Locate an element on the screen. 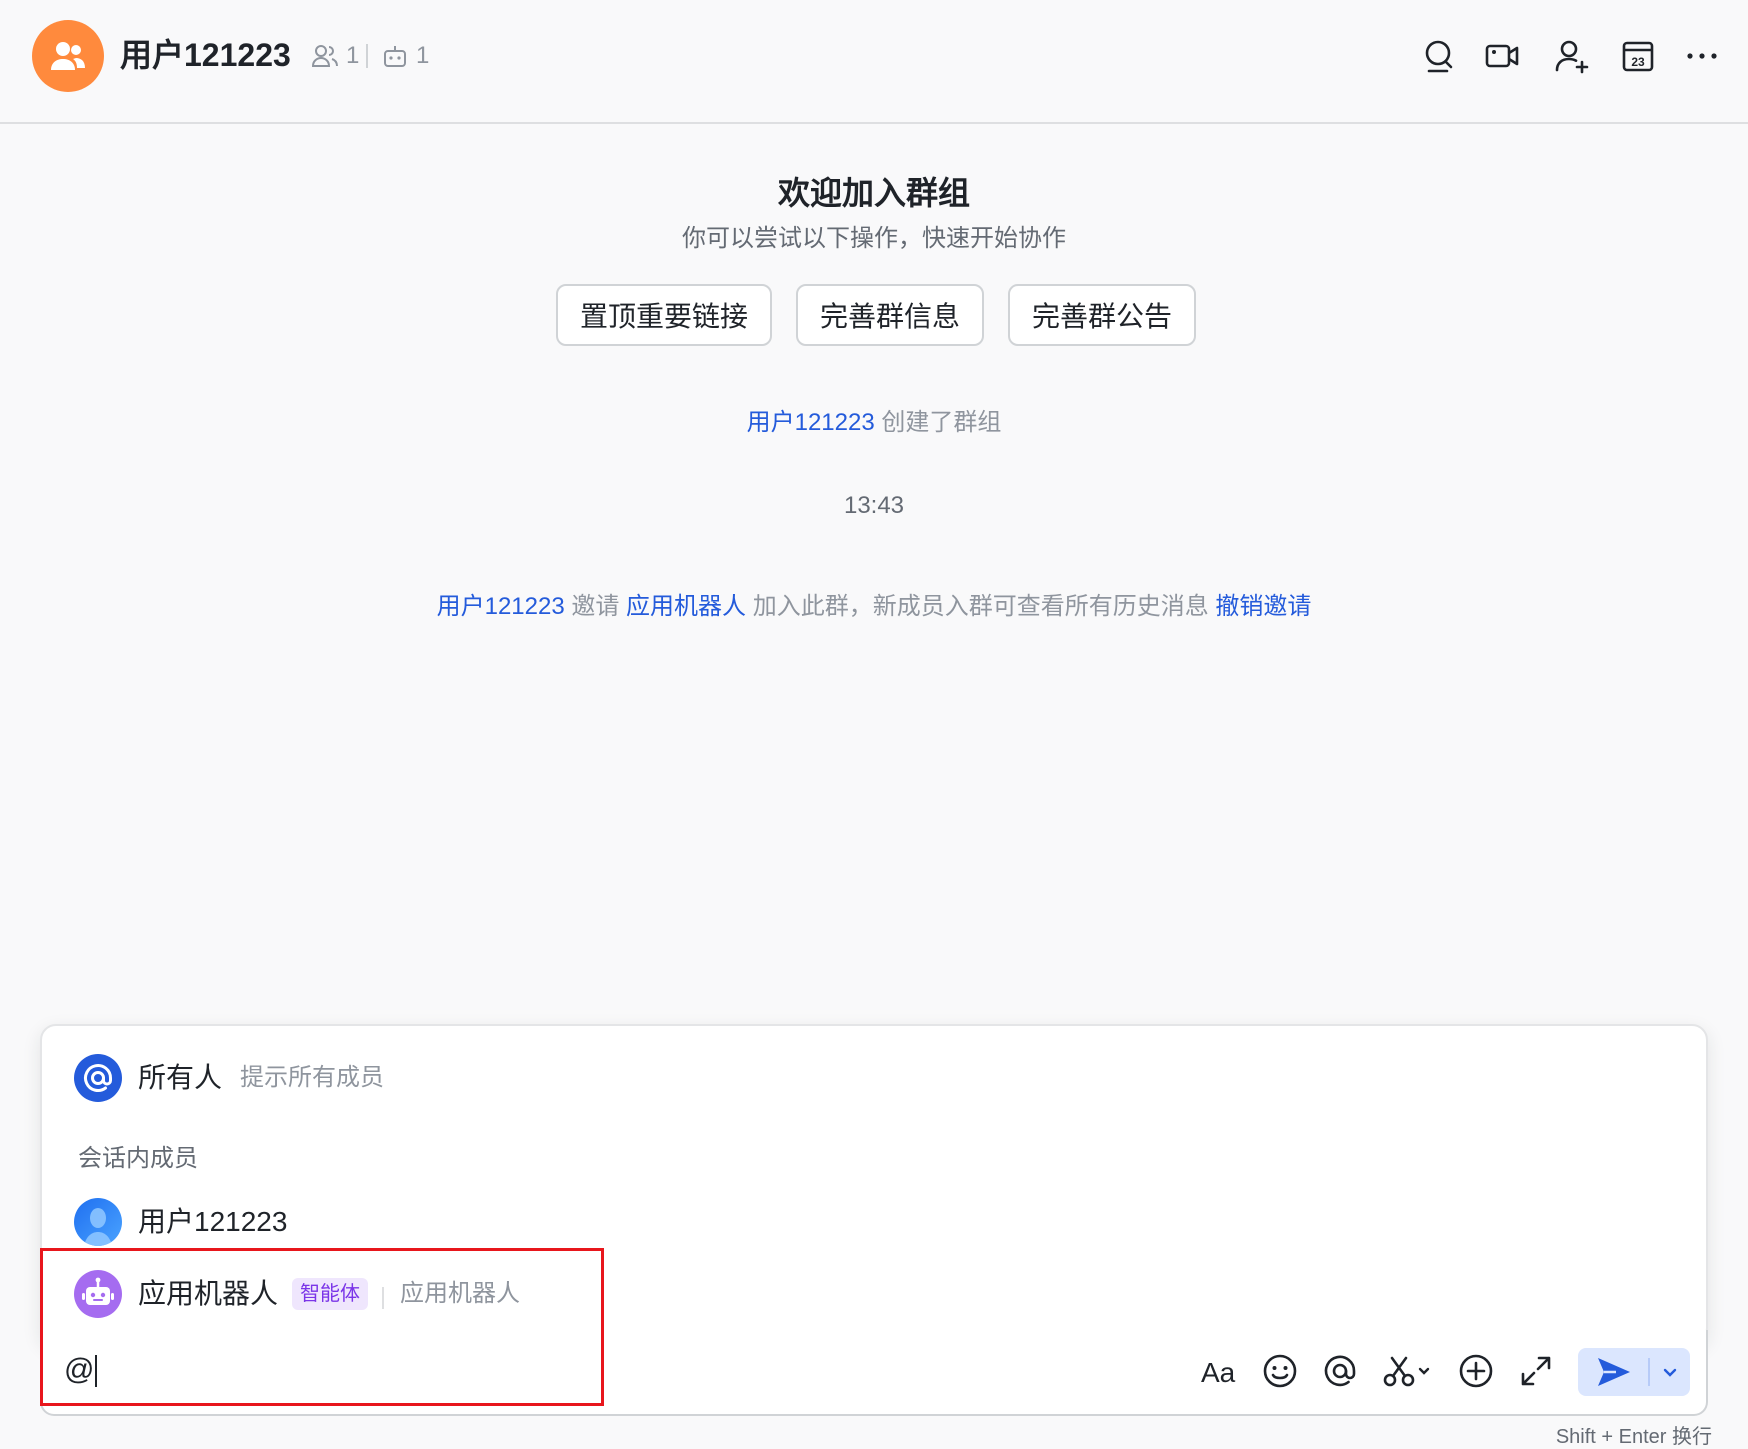 This screenshot has width=1748, height=1449. welcome-subtitle: 你可以尝试以下操作，快速开始协作 is located at coordinates (874, 238).